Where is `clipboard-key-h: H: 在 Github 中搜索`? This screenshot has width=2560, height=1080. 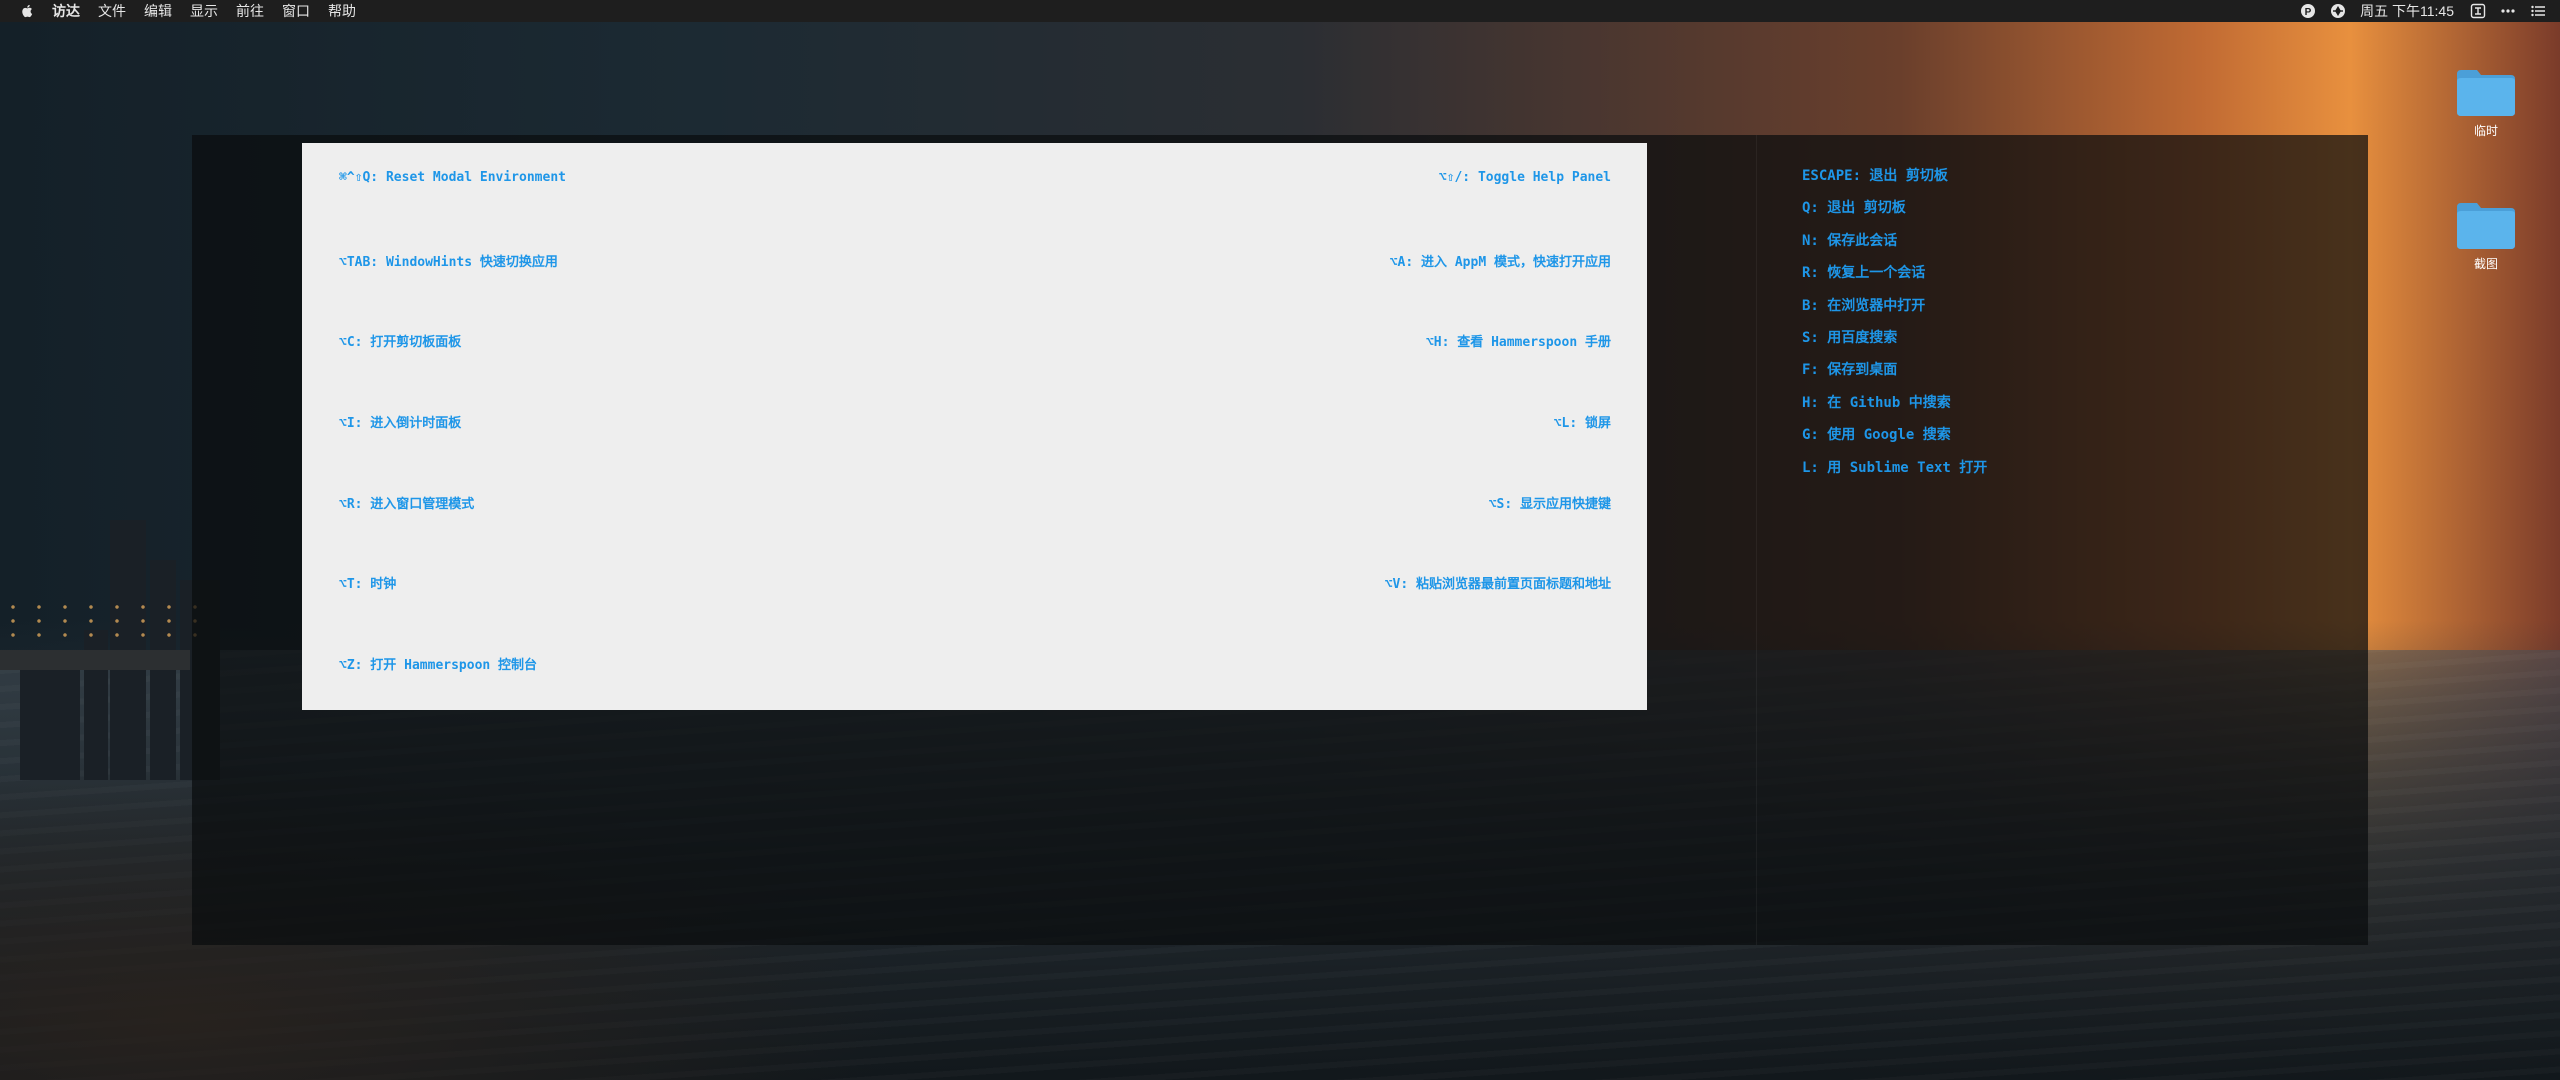
clipboard-key-h: H: 在 Github 中搜索 is located at coordinates (1876, 402).